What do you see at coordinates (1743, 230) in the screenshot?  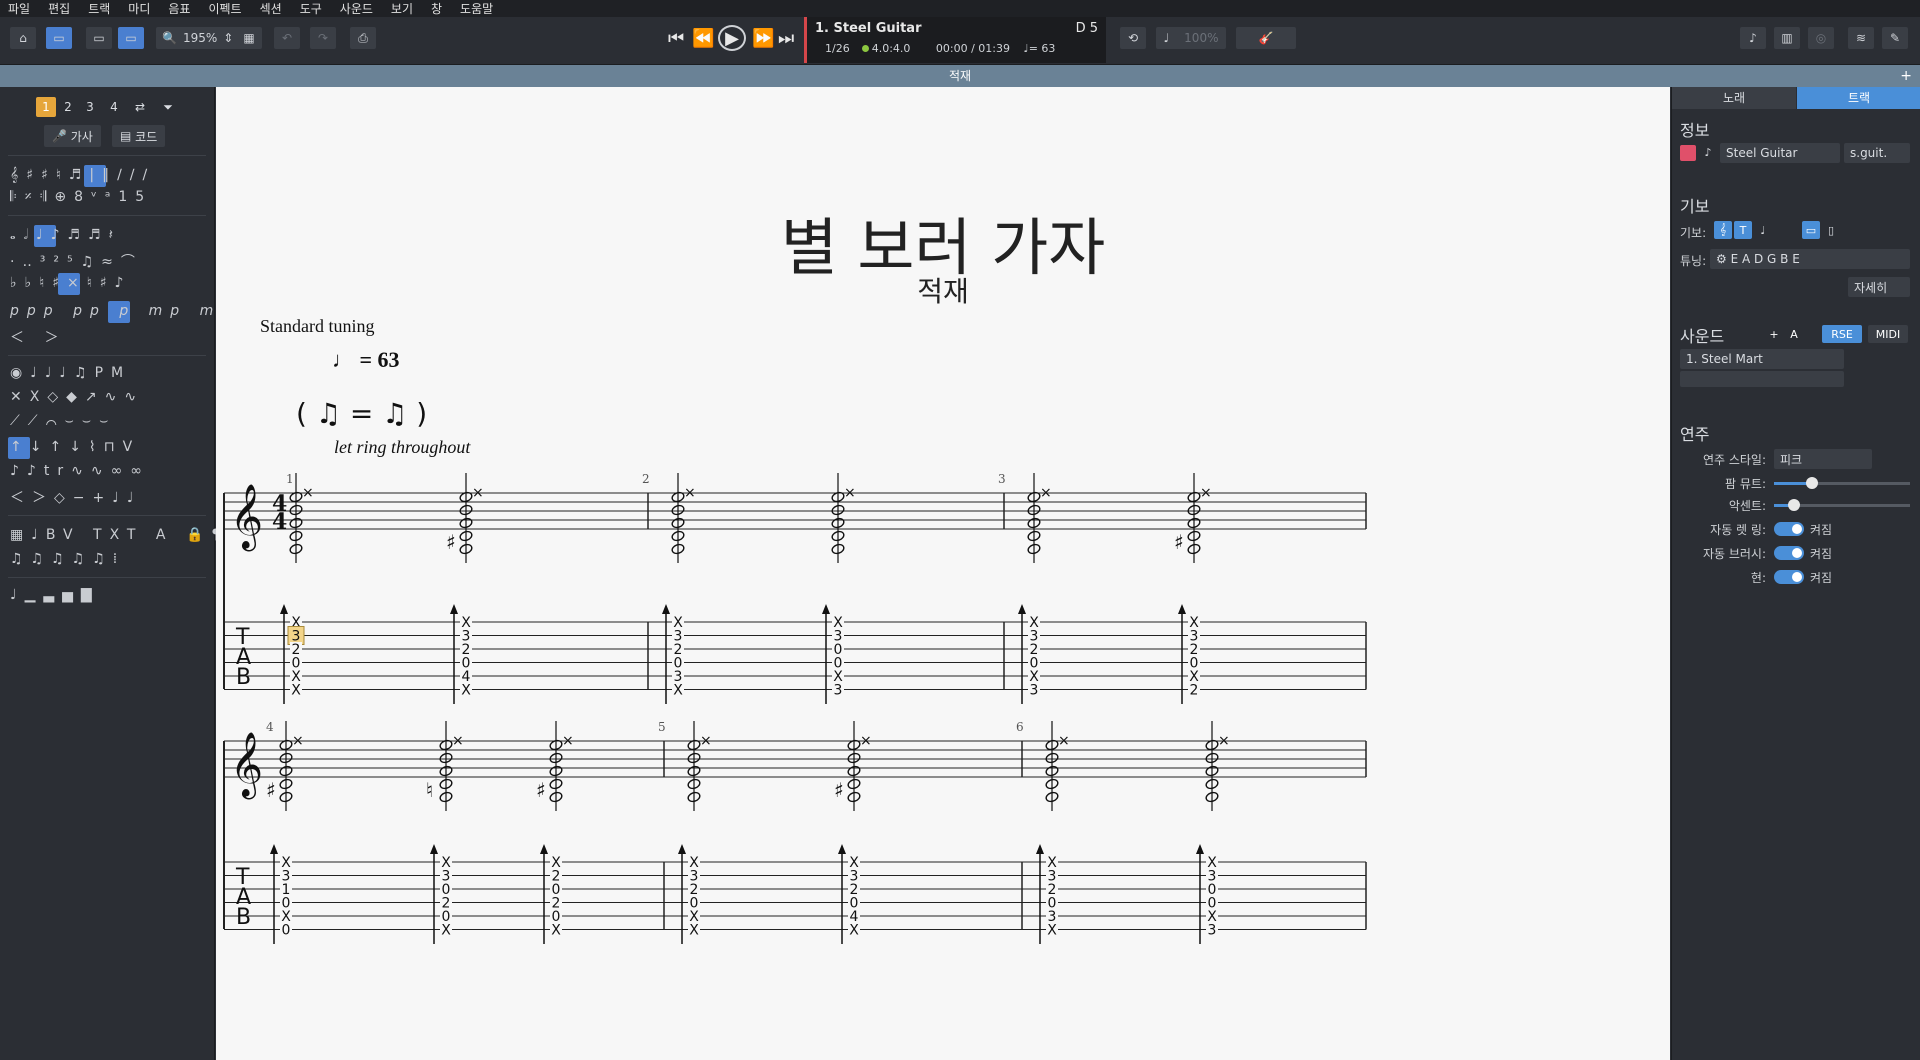 I see `tab-notation-icon: T` at bounding box center [1743, 230].